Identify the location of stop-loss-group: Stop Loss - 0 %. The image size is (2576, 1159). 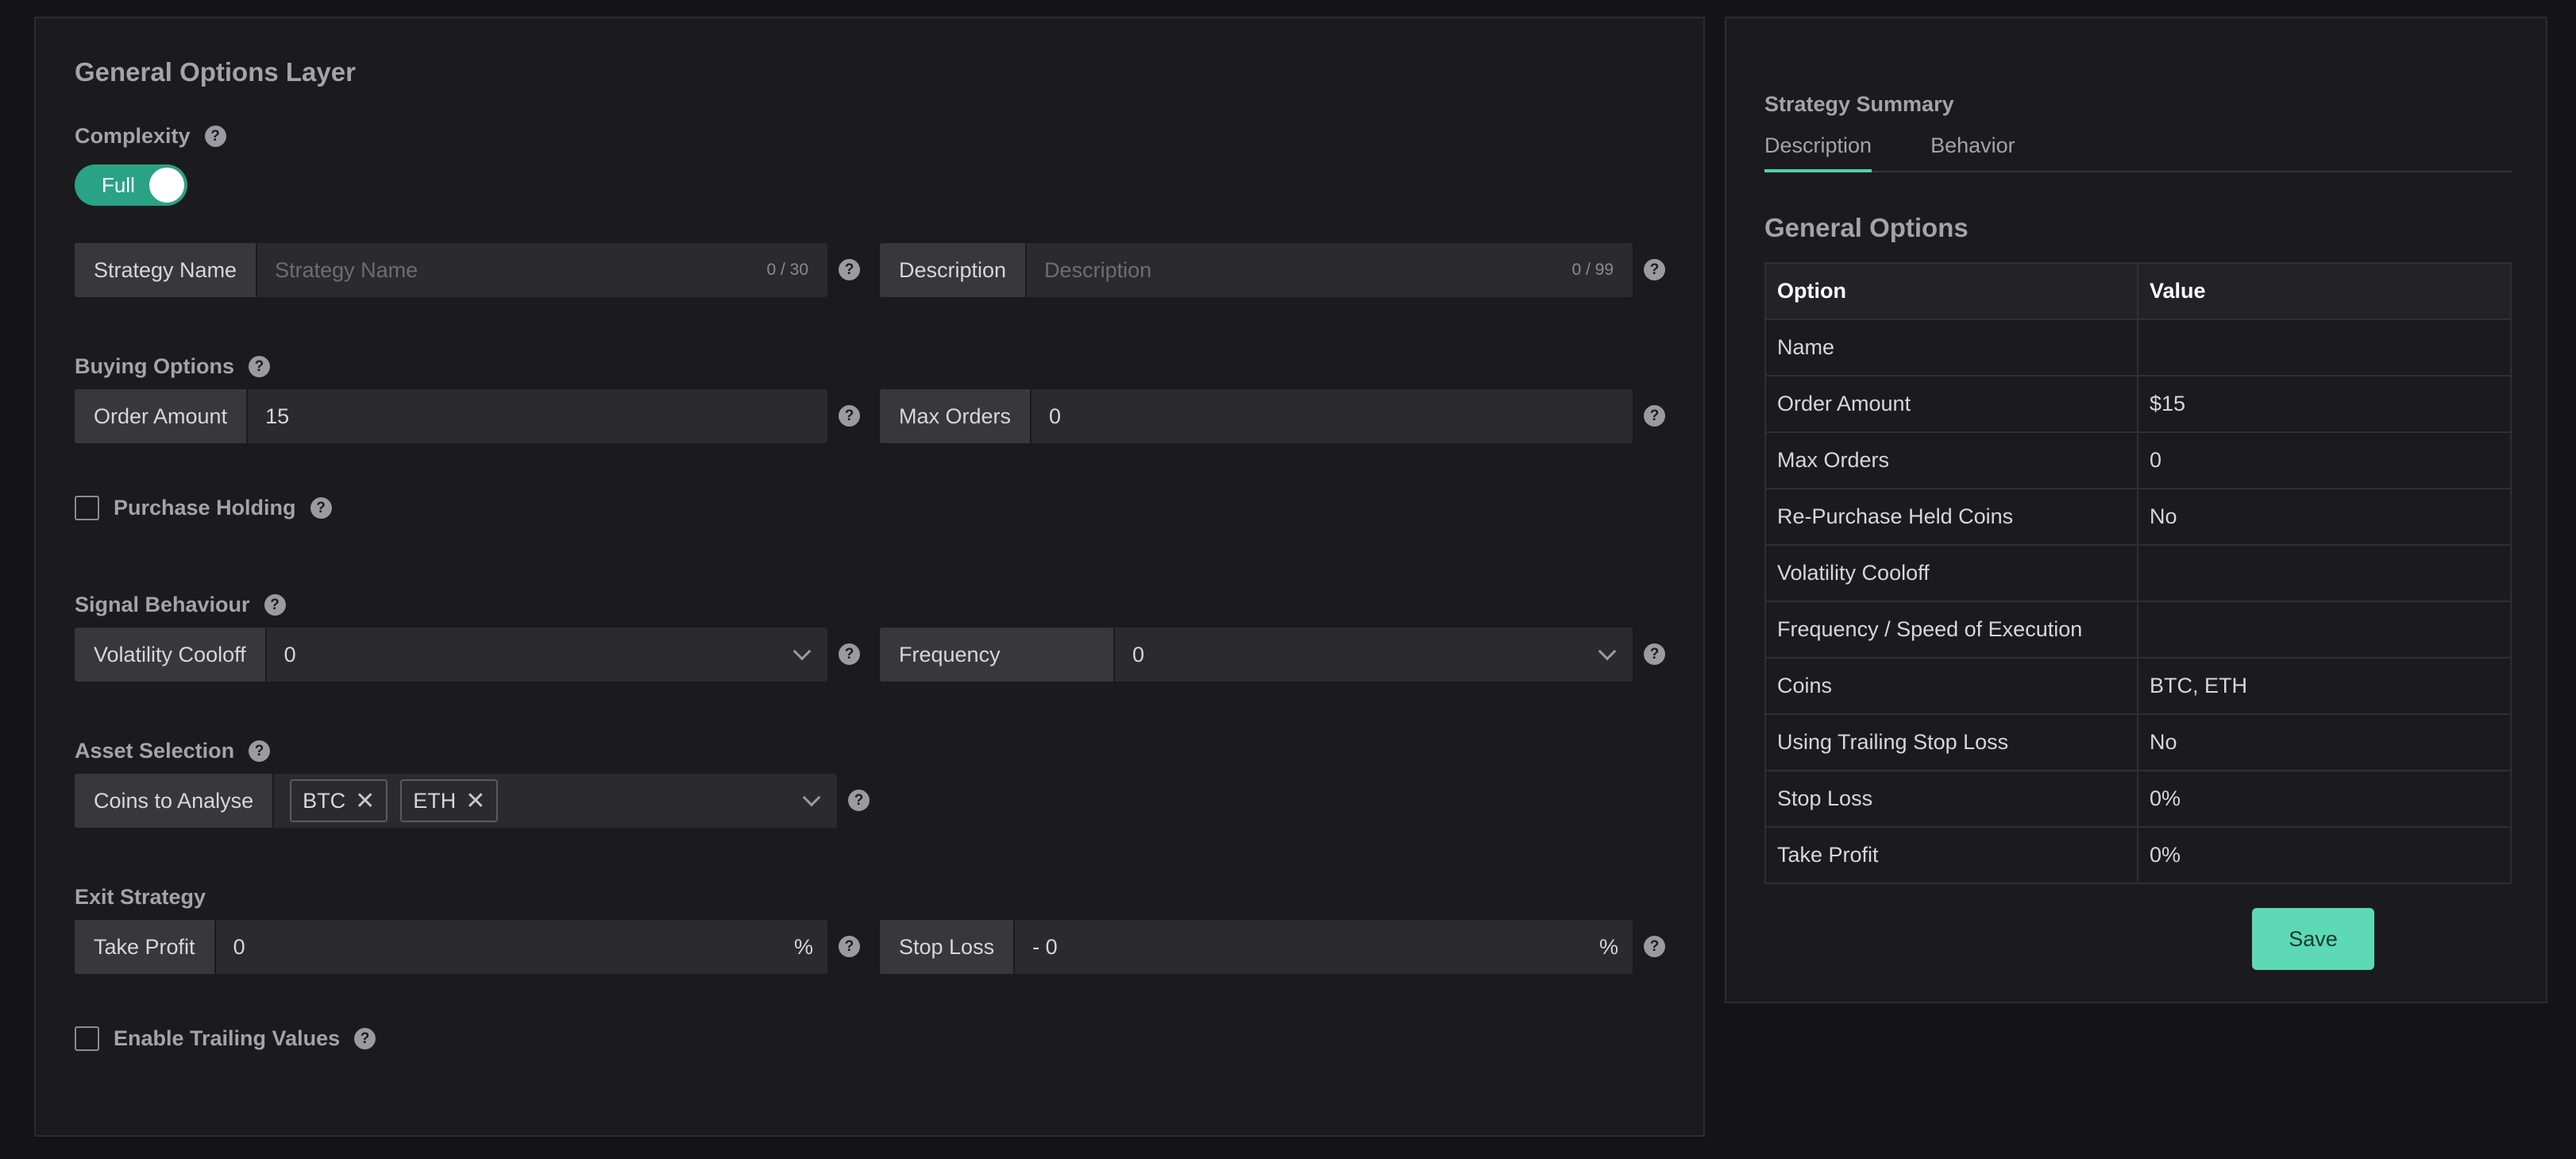
(1256, 947).